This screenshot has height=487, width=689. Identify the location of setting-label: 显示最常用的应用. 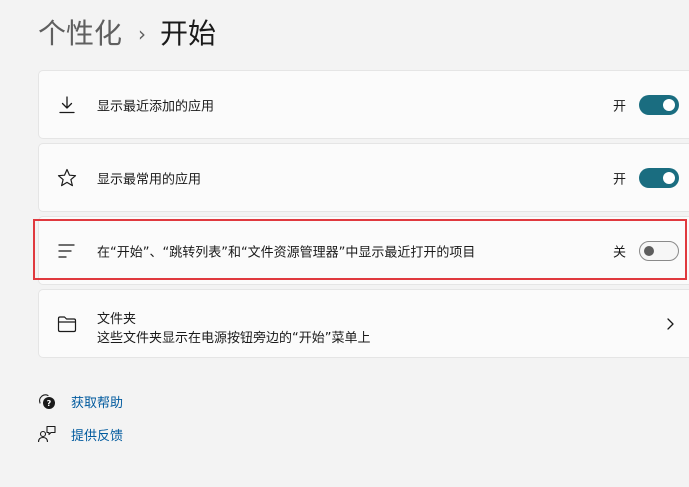
(149, 179).